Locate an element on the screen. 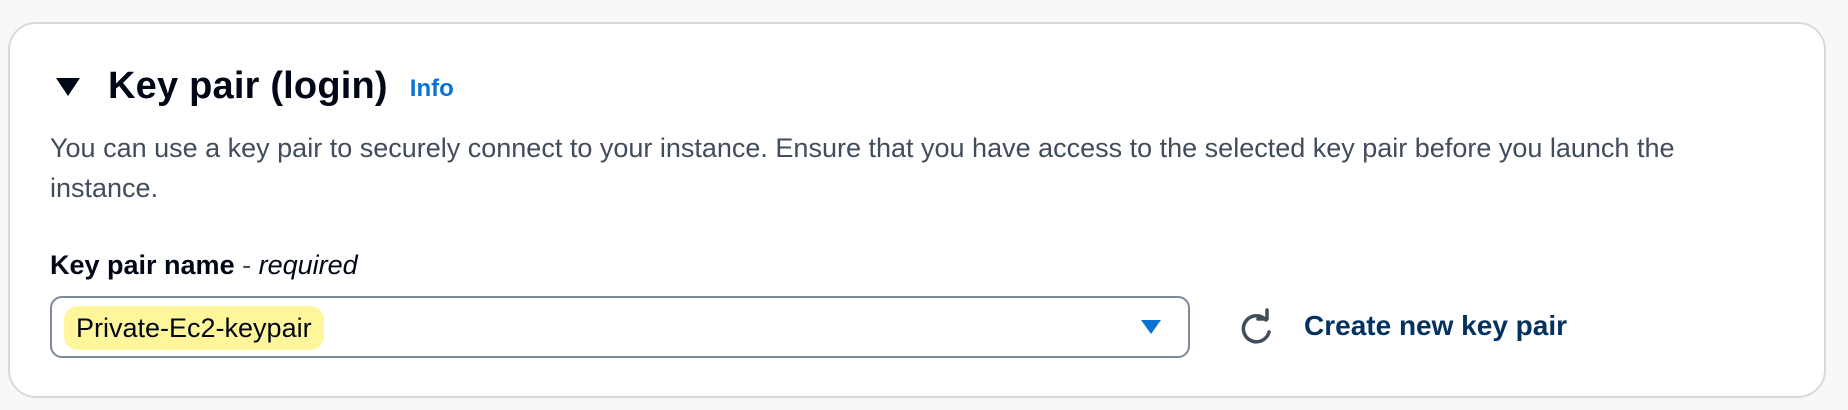 Image resolution: width=1848 pixels, height=410 pixels. refresh-icon is located at coordinates (1256, 328).